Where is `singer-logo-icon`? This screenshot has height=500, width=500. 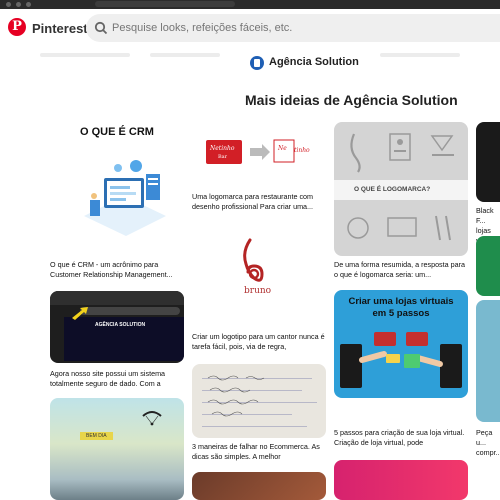 singer-logo-icon is located at coordinates (253, 260).